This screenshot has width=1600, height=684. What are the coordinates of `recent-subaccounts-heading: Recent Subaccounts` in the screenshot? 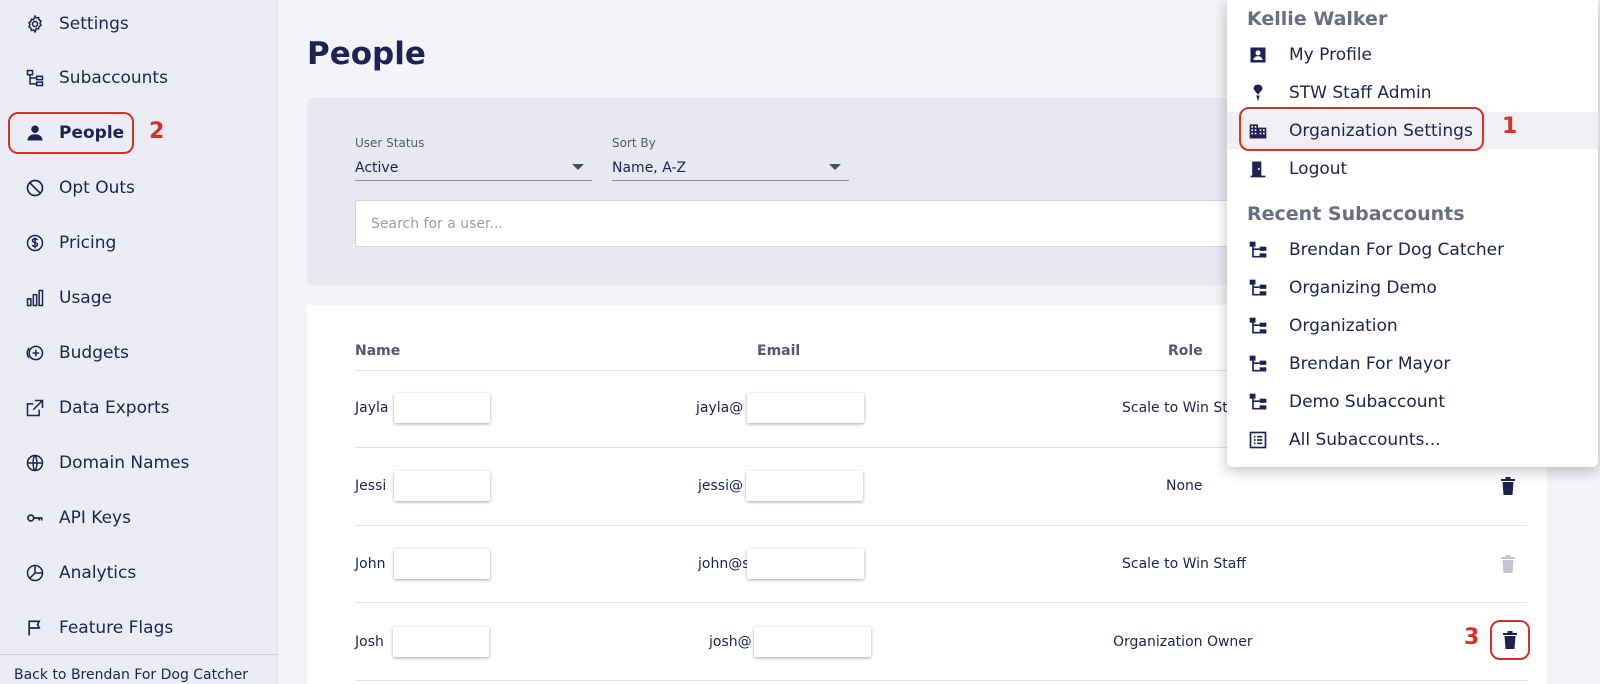 It's located at (1356, 214).